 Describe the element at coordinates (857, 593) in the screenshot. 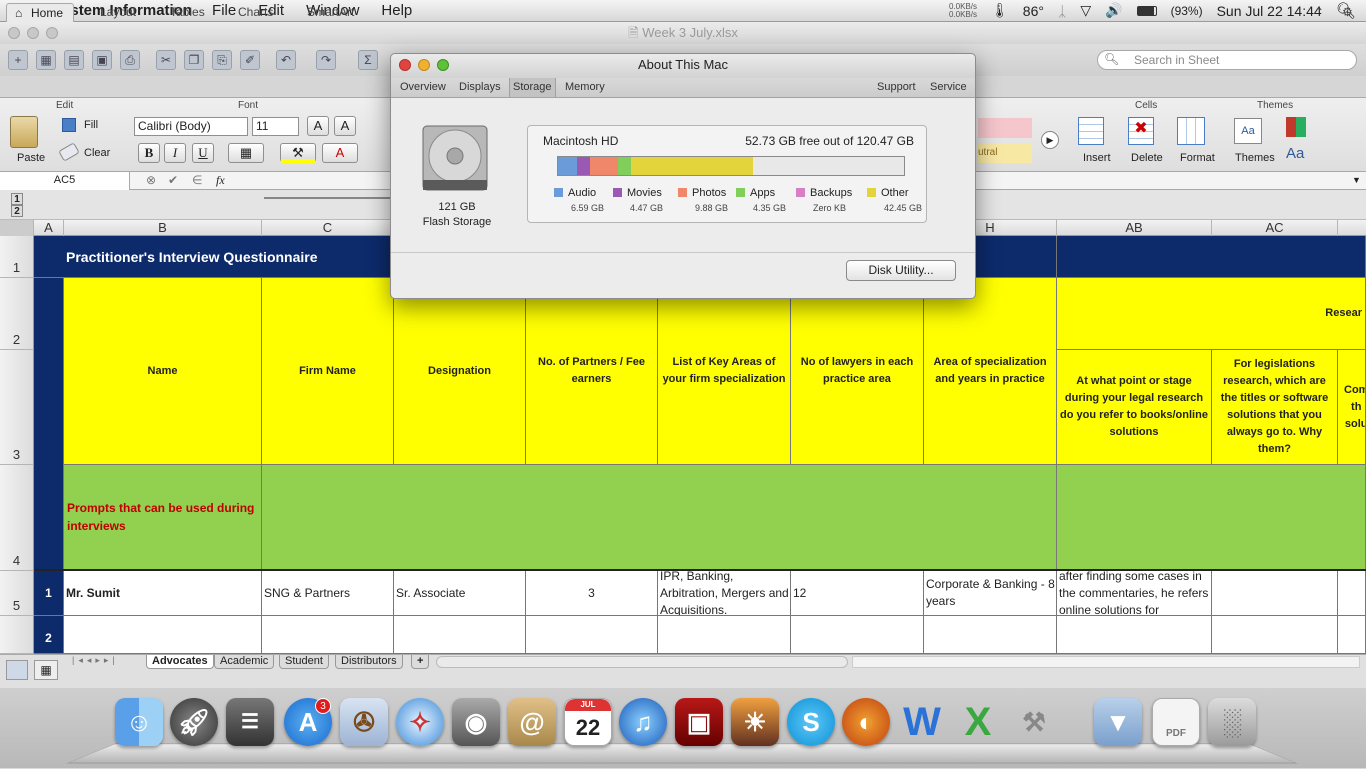

I see `cell-lawyers: 12` at that location.